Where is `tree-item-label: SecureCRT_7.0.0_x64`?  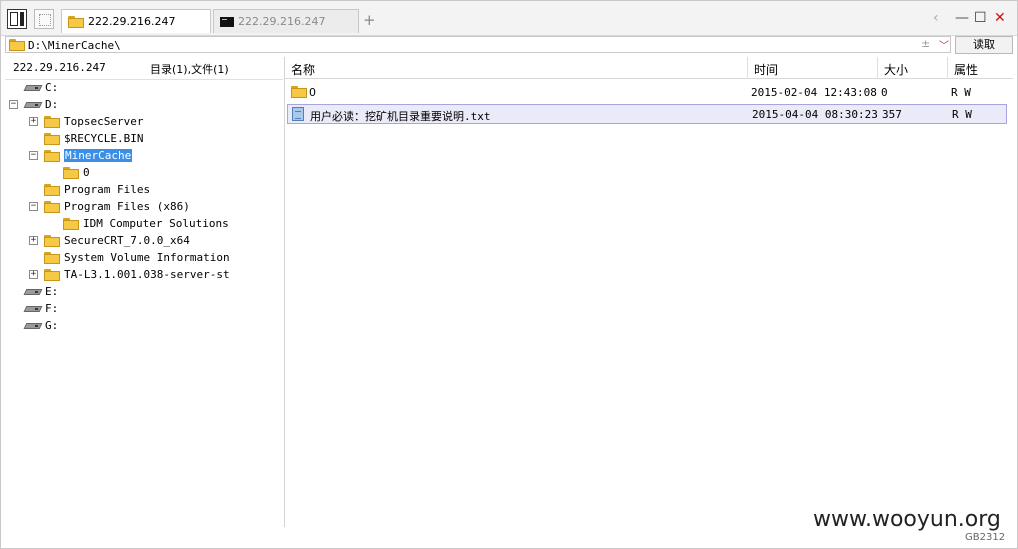 tree-item-label: SecureCRT_7.0.0_x64 is located at coordinates (127, 240).